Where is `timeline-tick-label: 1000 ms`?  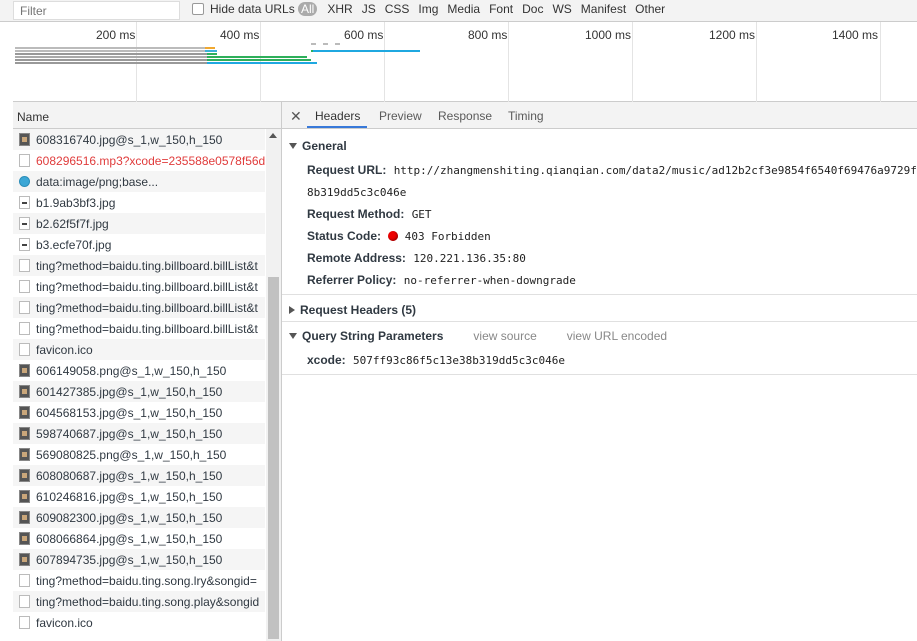 timeline-tick-label: 1000 ms is located at coordinates (608, 35).